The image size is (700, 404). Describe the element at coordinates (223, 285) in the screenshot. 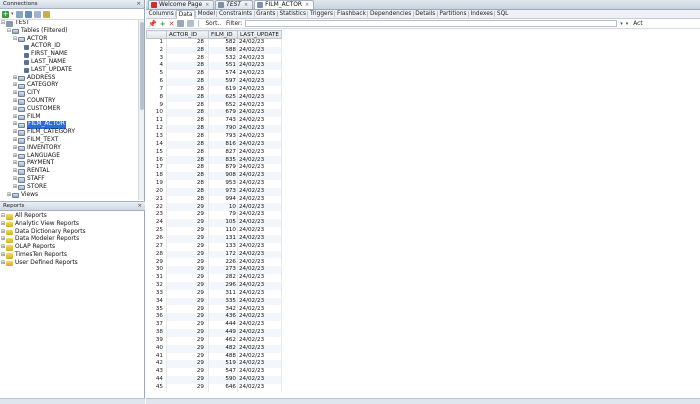

I see `film-id-cell: 296` at that location.